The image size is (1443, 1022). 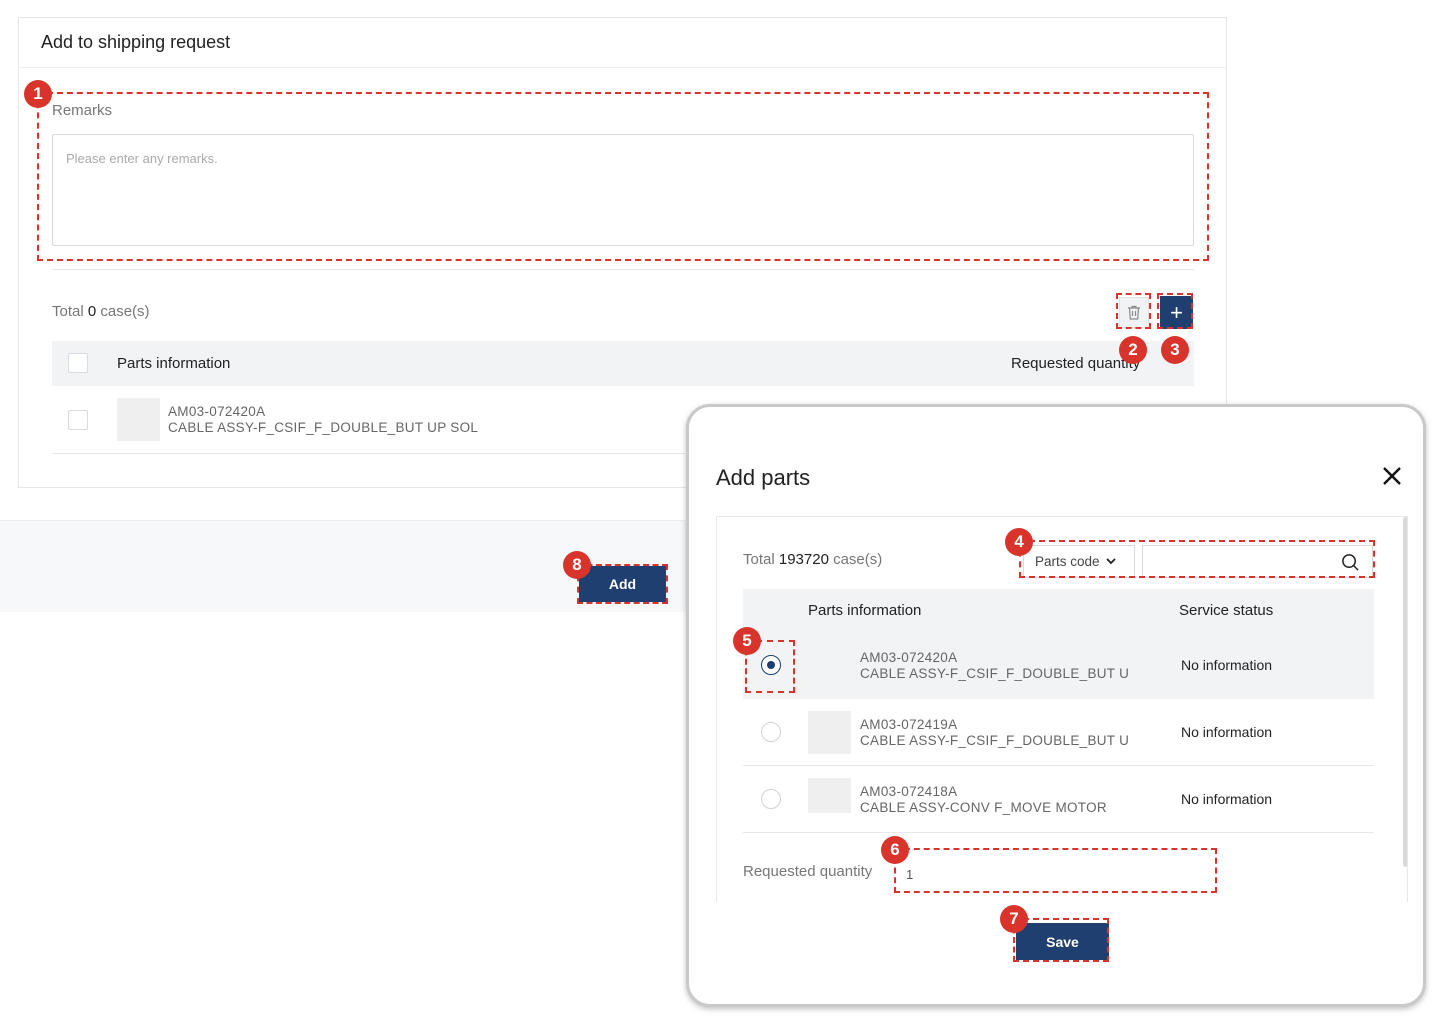 I want to click on scrollbar, so click(x=1405, y=692).